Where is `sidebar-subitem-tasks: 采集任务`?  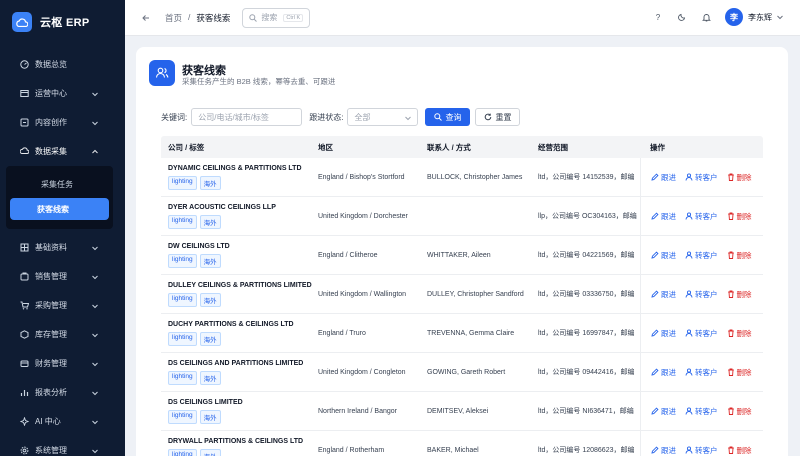
sidebar-subitem-tasks: 采集任务 is located at coordinates (59, 184).